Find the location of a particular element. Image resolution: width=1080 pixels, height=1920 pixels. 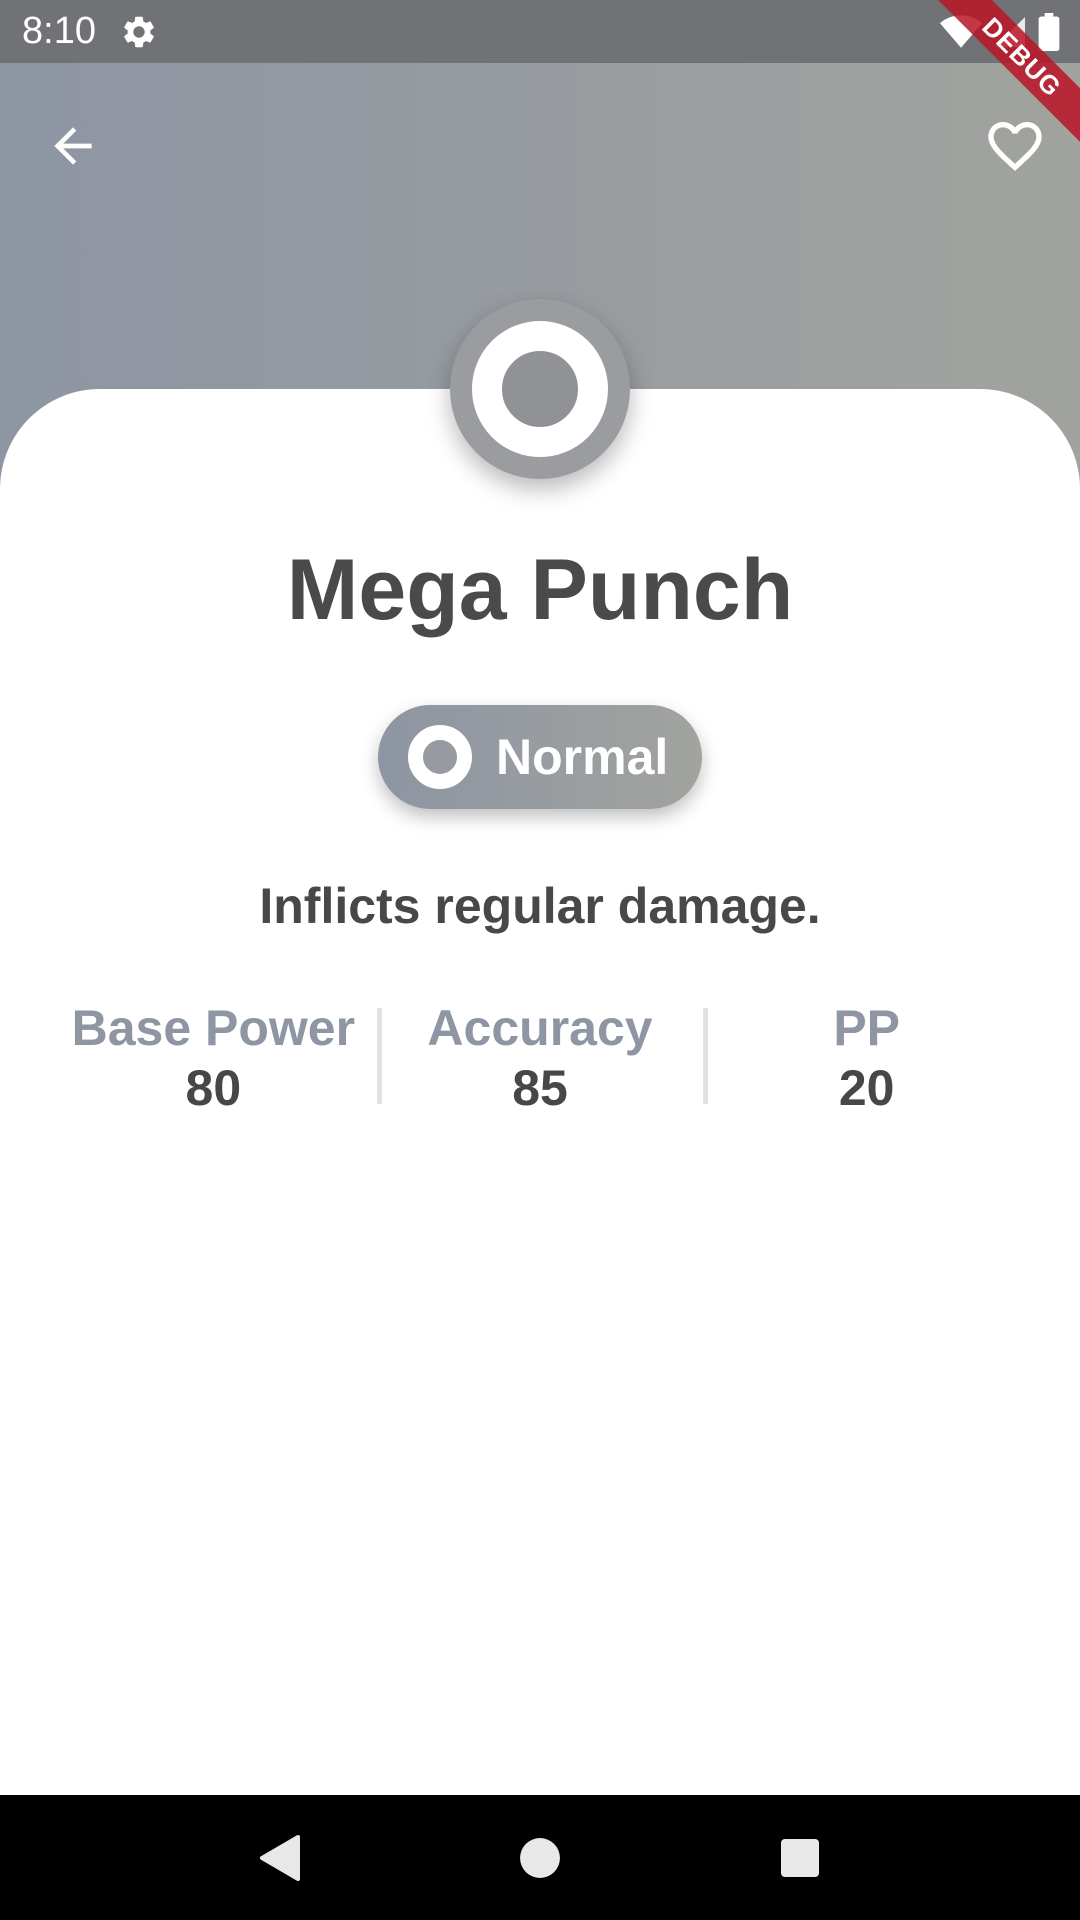

type-emblem is located at coordinates (540, 389).